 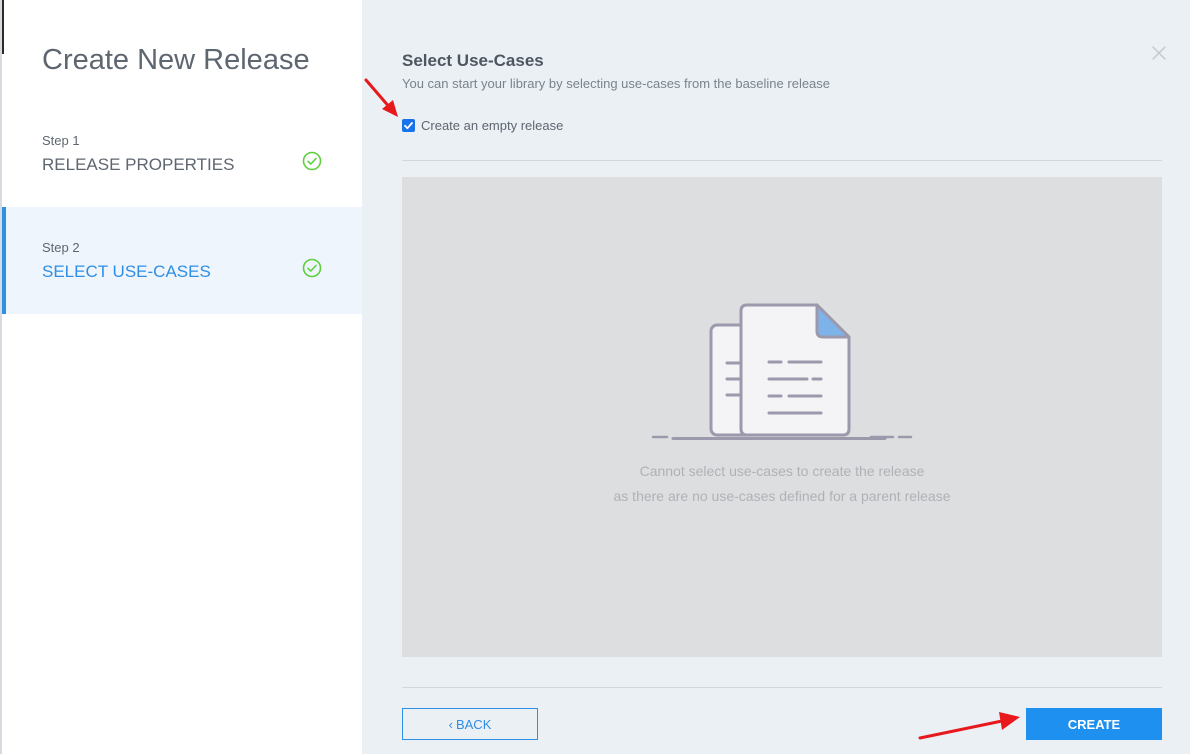 I want to click on empty-release-checkbox-row: Create an empty release, so click(x=482, y=125).